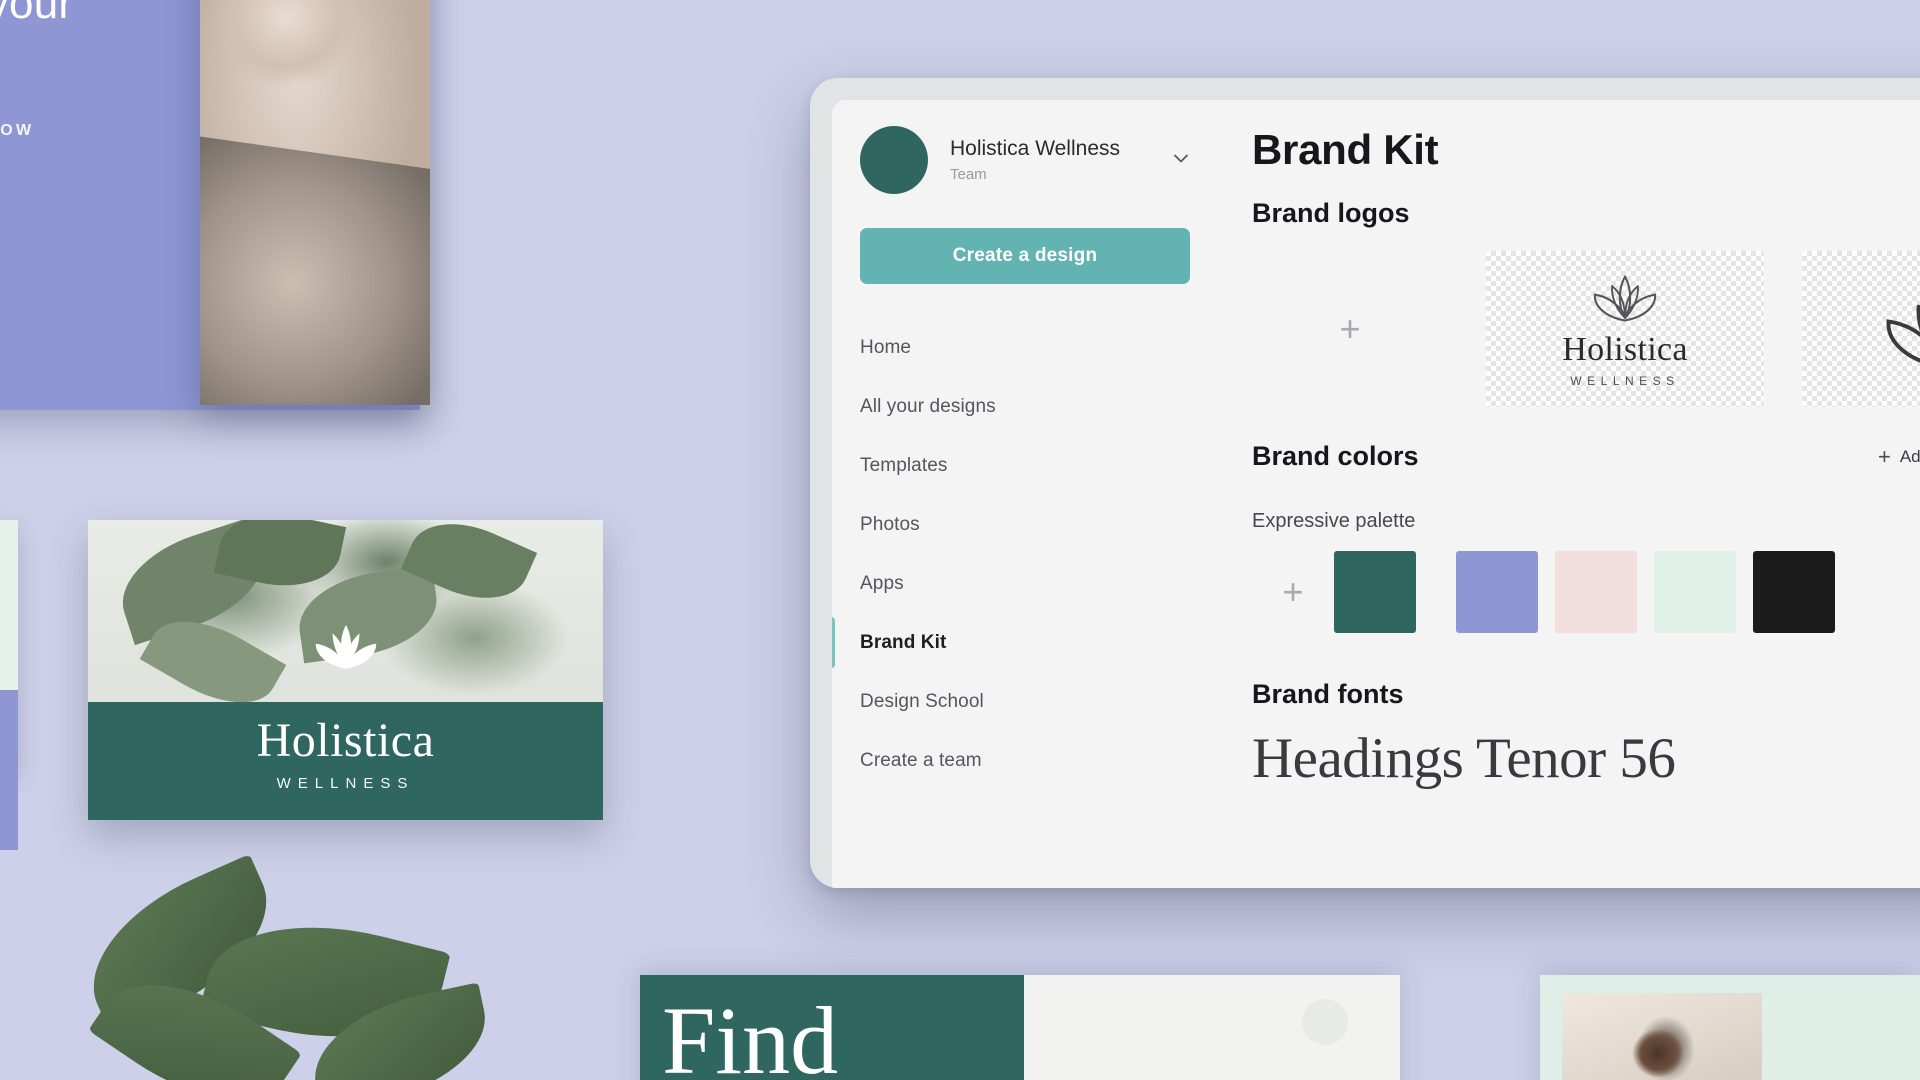 This screenshot has width=1920, height=1080. What do you see at coordinates (345, 615) in the screenshot?
I see `plant-photo` at bounding box center [345, 615].